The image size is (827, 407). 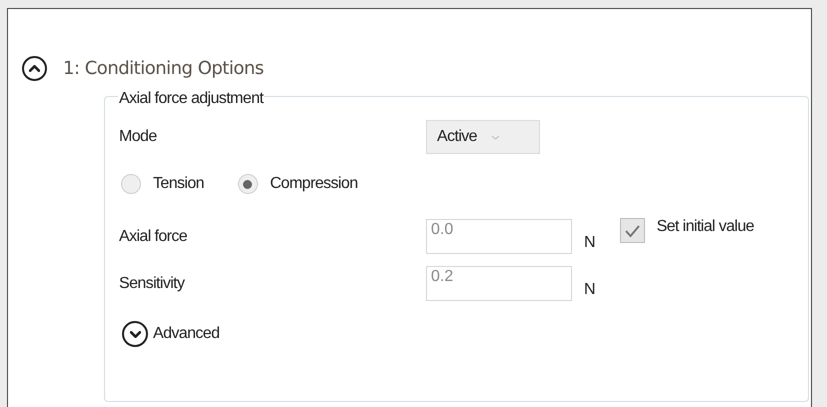 I want to click on field-label: Mode, so click(x=138, y=137).